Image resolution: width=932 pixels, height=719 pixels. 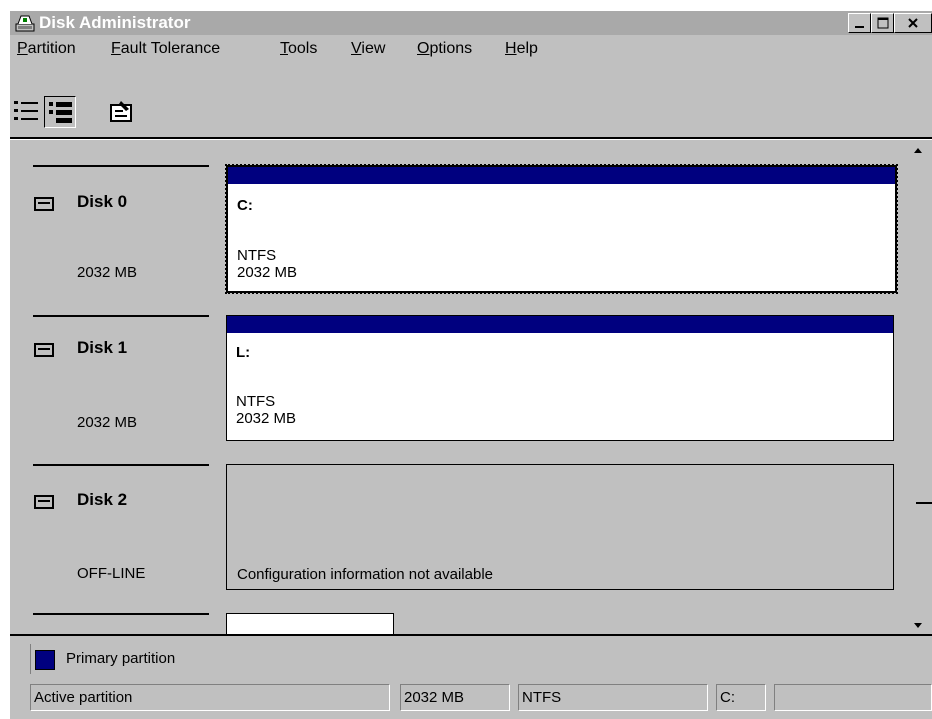 I want to click on properties-button, so click(x=121, y=111).